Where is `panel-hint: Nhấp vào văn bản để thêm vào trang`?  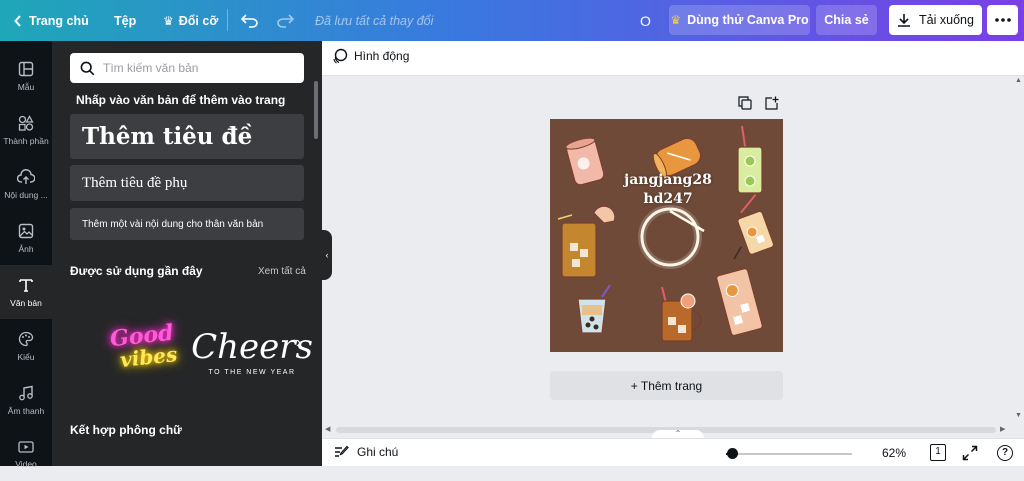
panel-hint: Nhấp vào văn bản để thêm vào trang is located at coordinates (181, 100).